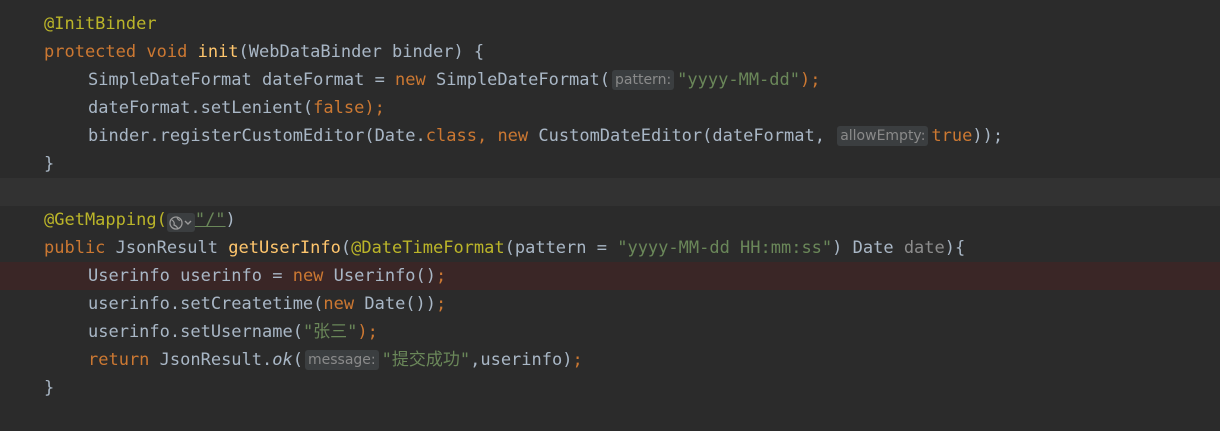 Image resolution: width=1220 pixels, height=431 pixels. Describe the element at coordinates (257, 136) in the screenshot. I see `method-call: binder.registerCustomEditor(Date.` at that location.